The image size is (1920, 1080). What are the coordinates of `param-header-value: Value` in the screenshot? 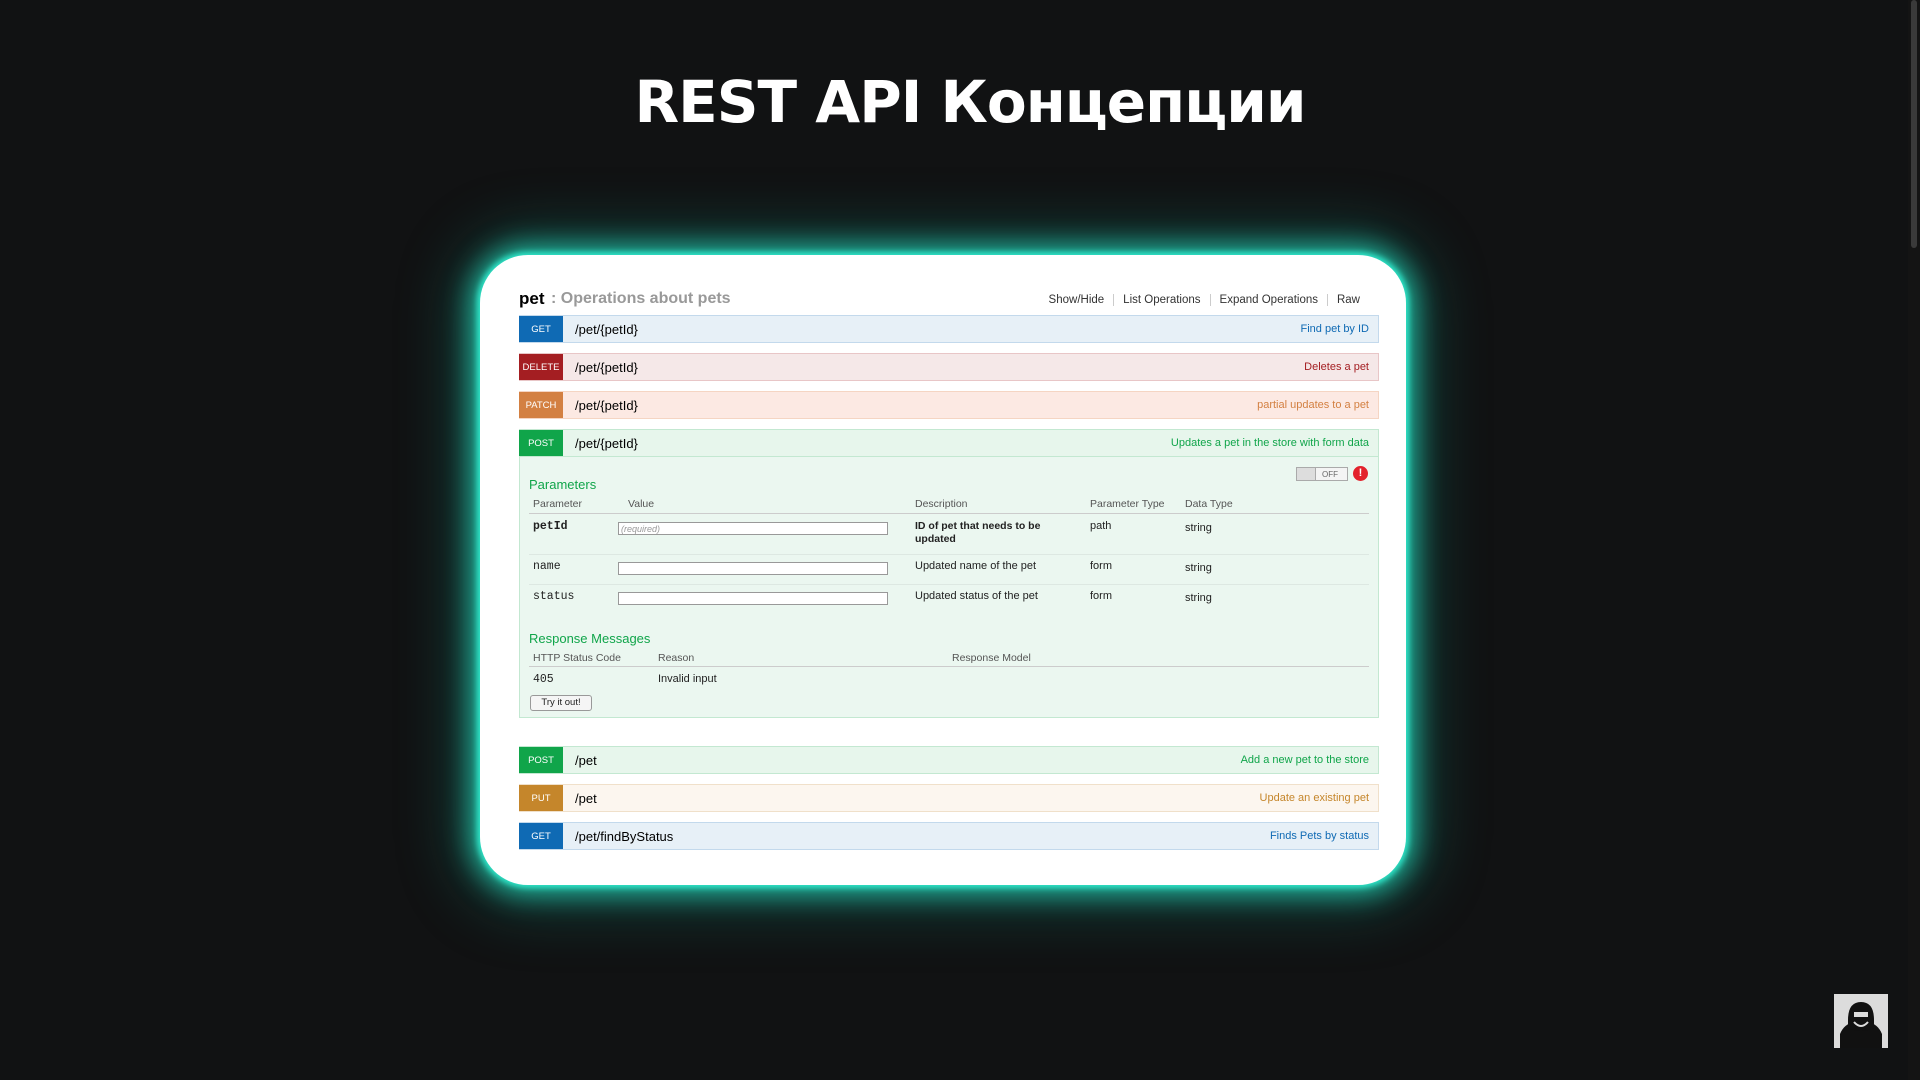 It's located at (641, 504).